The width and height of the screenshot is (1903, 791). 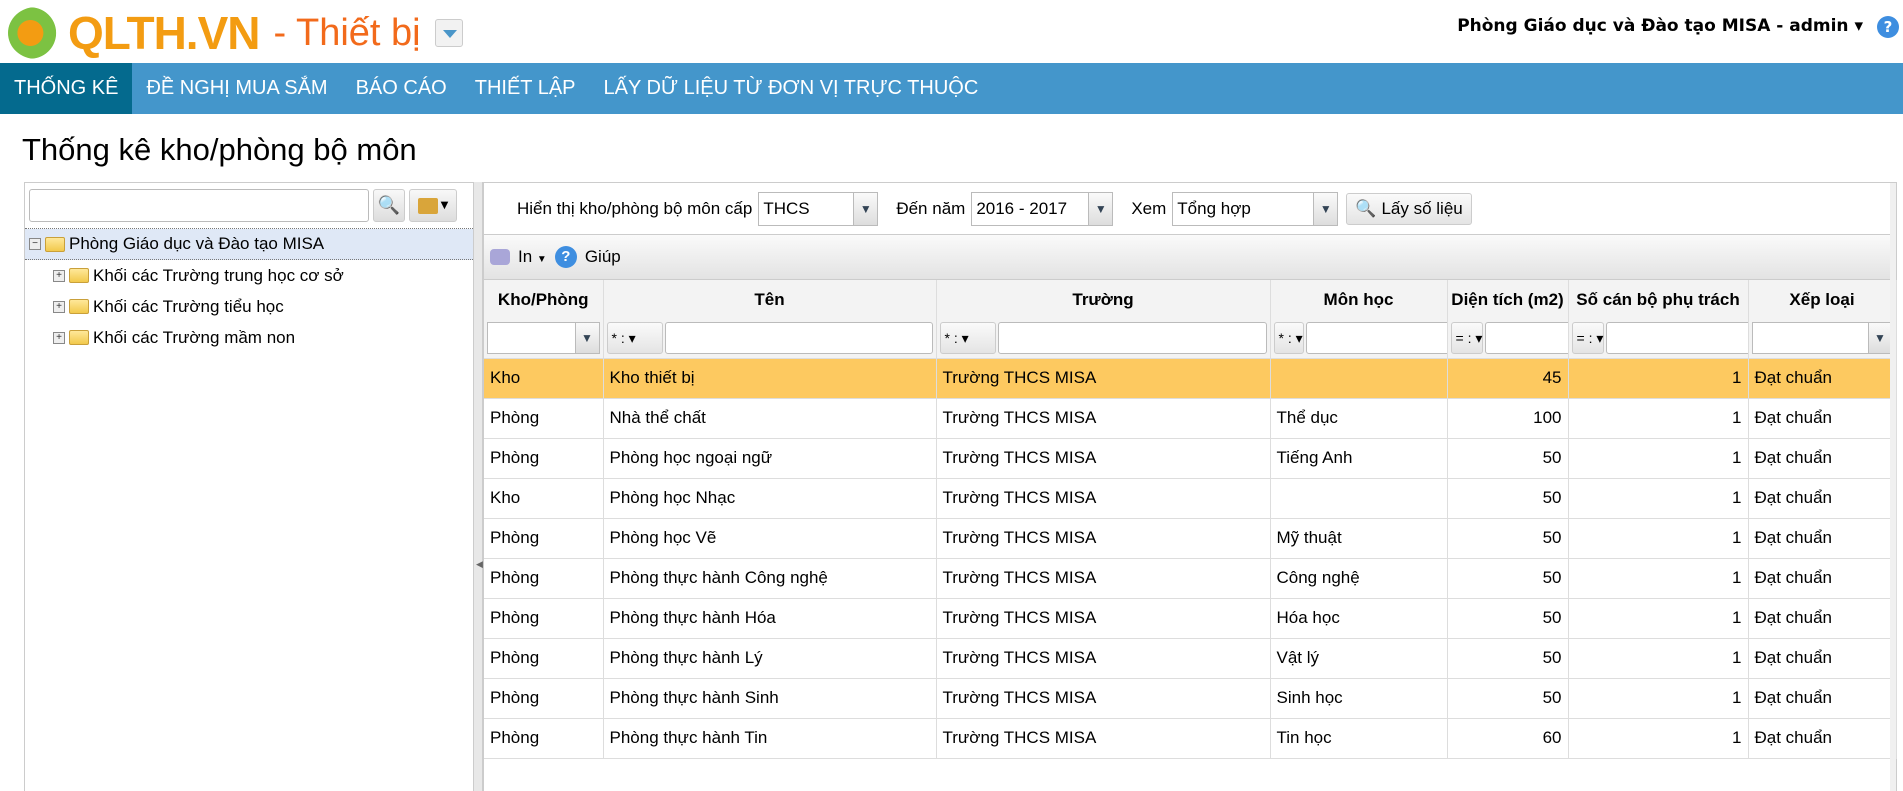 I want to click on cell-mon-hoc: Tin học, so click(x=1359, y=738).